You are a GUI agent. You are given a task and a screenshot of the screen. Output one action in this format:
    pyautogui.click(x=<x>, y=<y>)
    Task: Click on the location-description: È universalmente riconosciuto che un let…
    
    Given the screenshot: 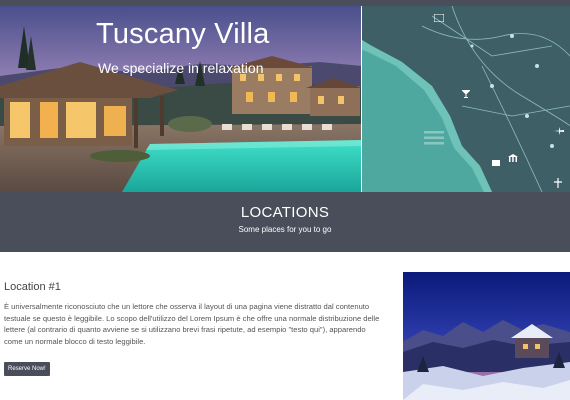 What is the action you would take?
    pyautogui.click(x=192, y=324)
    